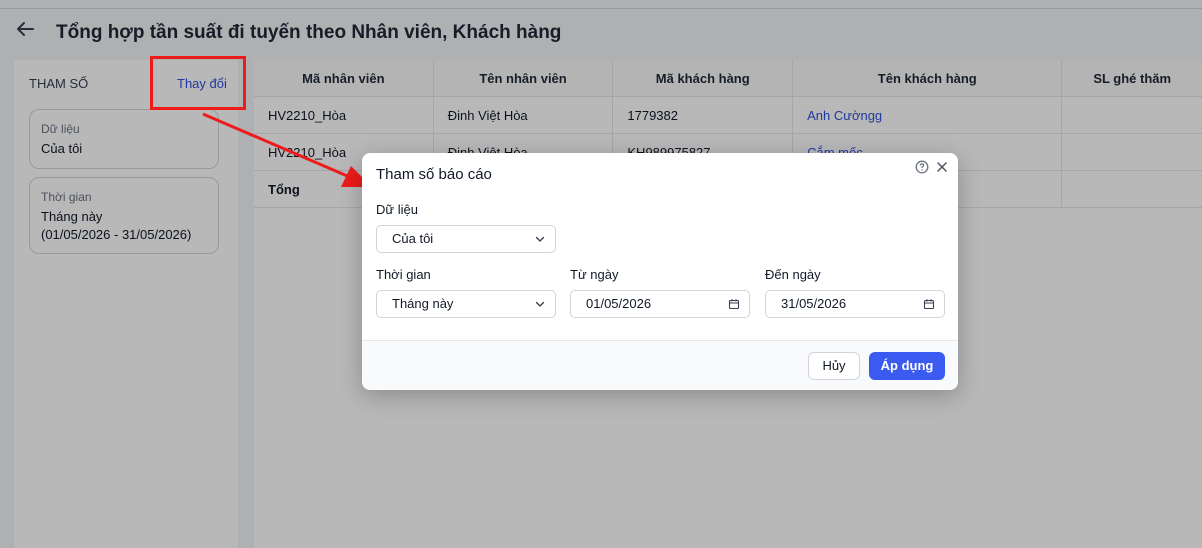  Describe the element at coordinates (814, 303) in the screenshot. I see `to-date-value: 31/05/2026` at that location.